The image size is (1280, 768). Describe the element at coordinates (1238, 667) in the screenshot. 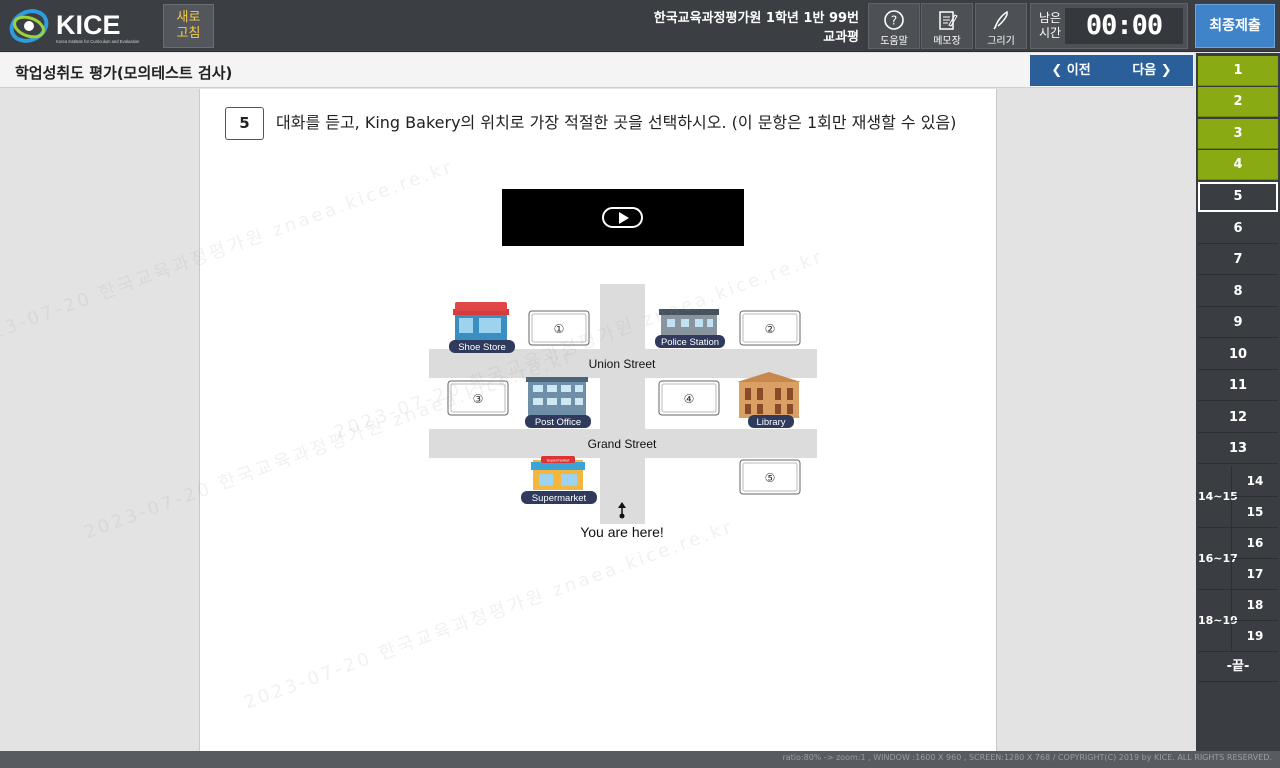

I see `end-marker: -끝-` at that location.